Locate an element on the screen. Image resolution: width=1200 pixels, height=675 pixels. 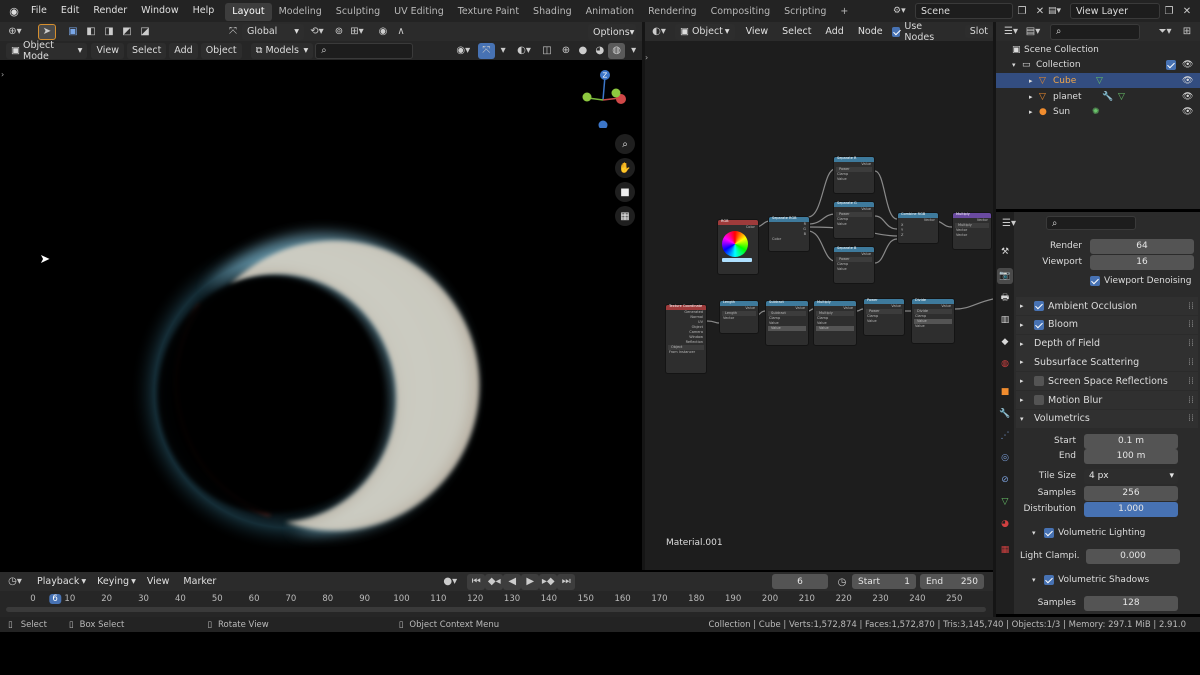
tab-rendering: Rendering is located at coordinates (672, 12).